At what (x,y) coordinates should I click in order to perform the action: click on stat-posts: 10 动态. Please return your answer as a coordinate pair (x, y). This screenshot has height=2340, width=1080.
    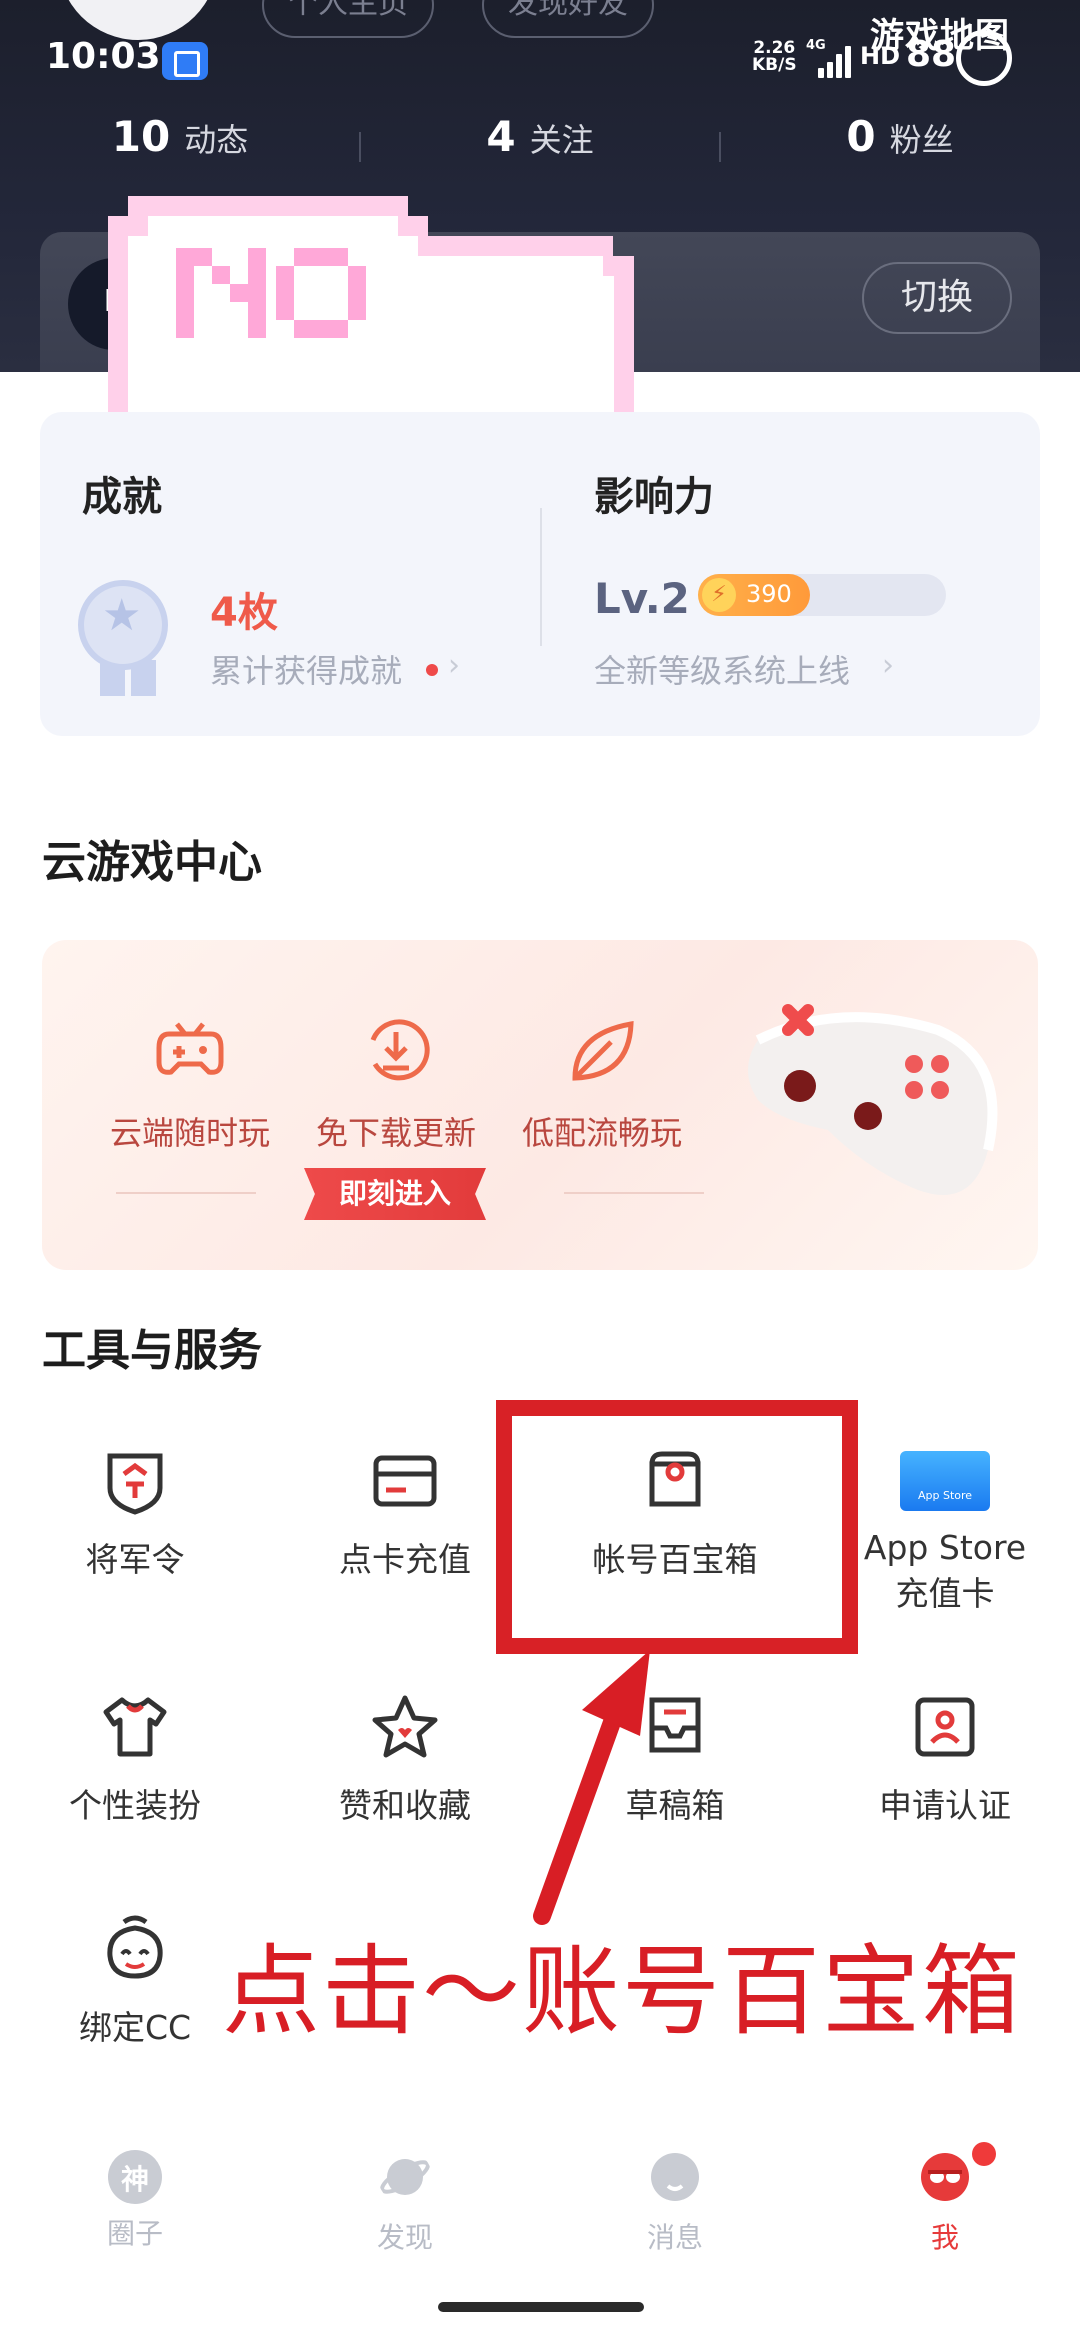
    Looking at the image, I should click on (180, 136).